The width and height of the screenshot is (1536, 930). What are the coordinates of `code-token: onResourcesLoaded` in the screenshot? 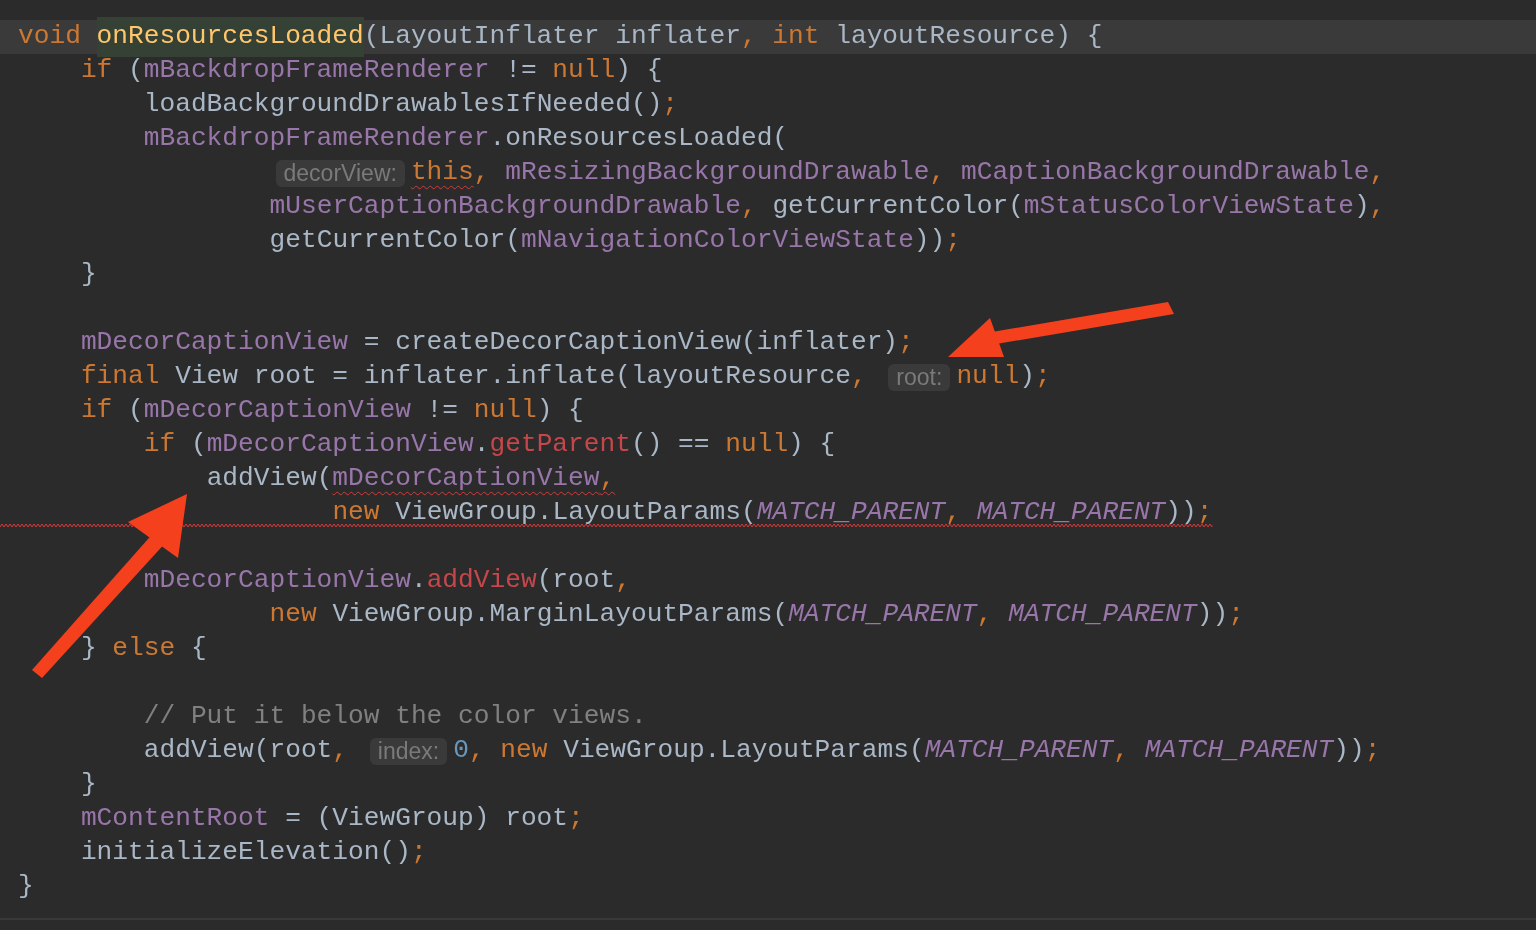 It's located at (230, 37).